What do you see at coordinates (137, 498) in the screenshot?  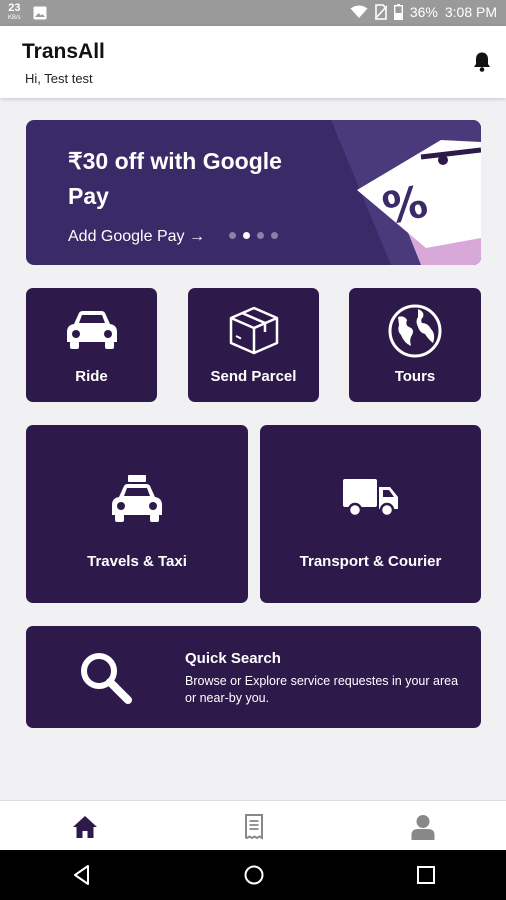 I see `taxi-icon` at bounding box center [137, 498].